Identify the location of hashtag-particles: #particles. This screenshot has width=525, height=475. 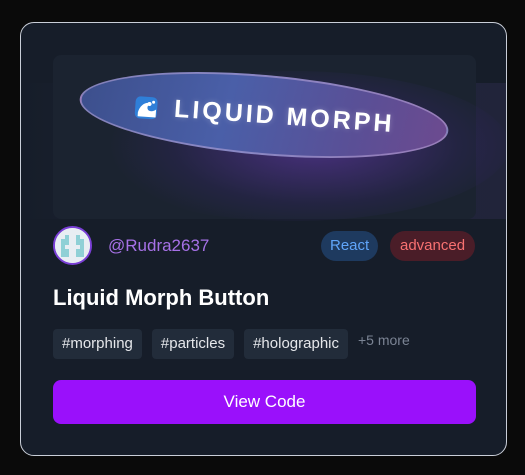
(193, 344).